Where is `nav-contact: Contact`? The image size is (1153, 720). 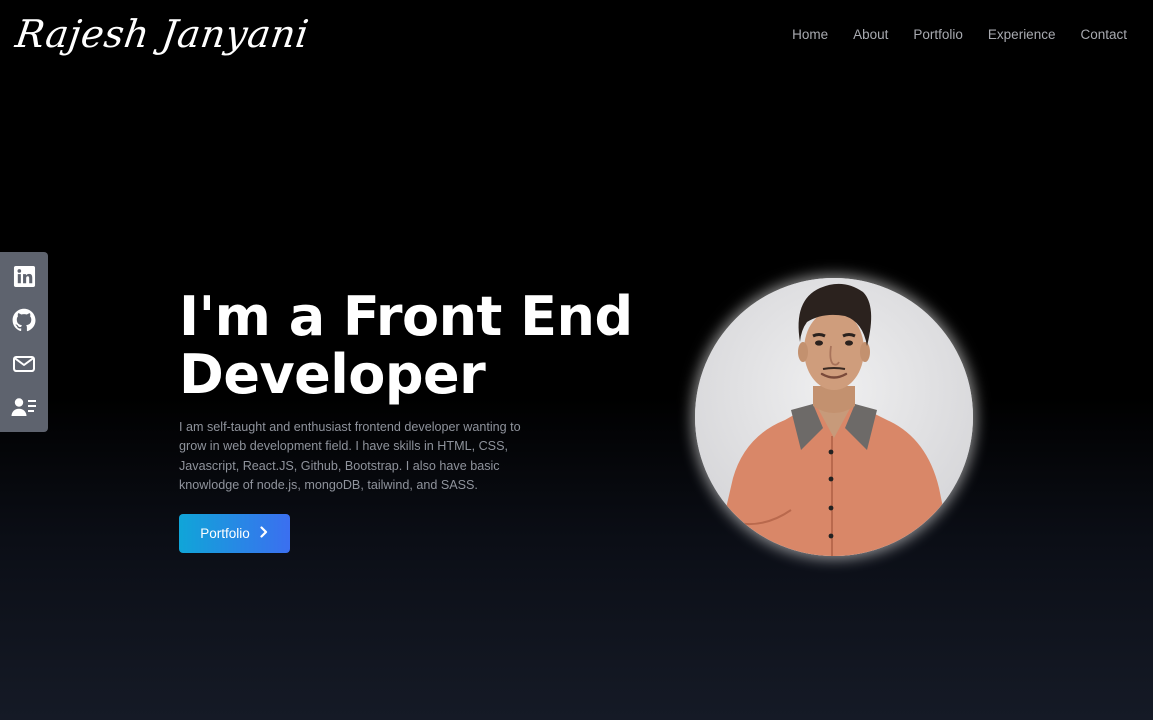 nav-contact: Contact is located at coordinates (1103, 35).